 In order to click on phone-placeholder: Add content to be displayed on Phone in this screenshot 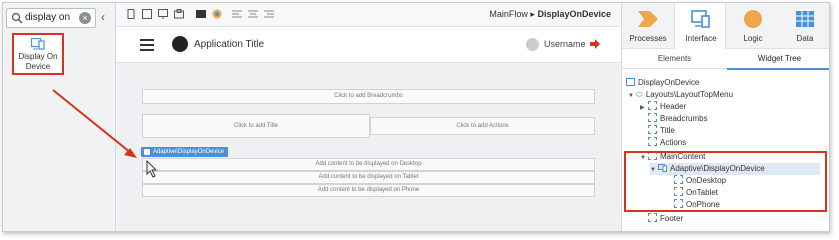, I will do `click(368, 190)`.